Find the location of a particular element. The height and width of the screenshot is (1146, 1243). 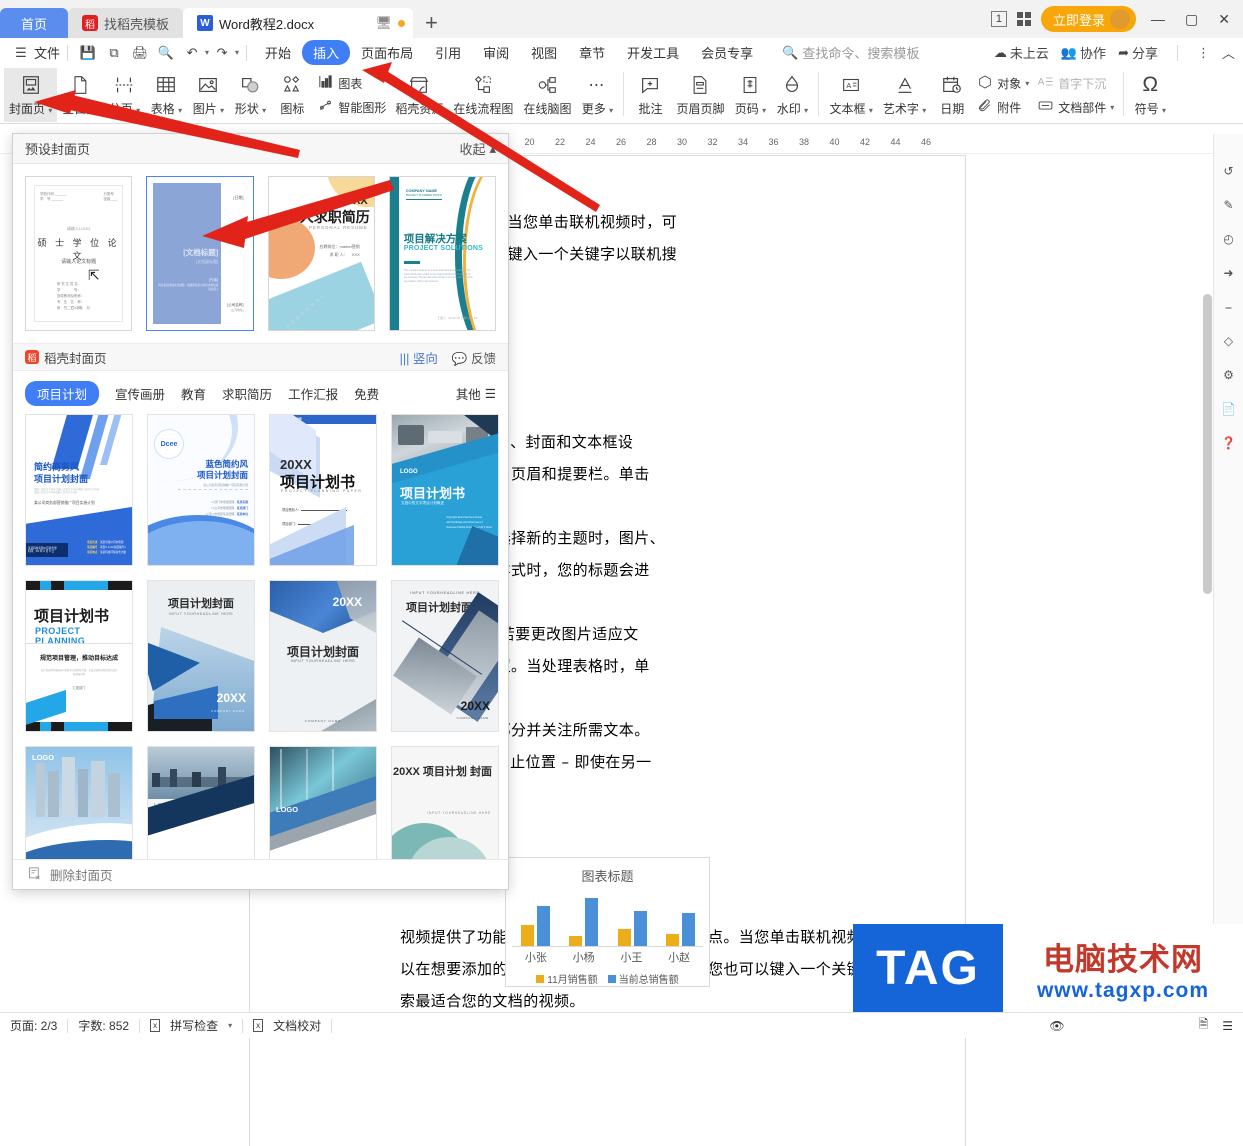

grid-view-icon is located at coordinates (1024, 19).